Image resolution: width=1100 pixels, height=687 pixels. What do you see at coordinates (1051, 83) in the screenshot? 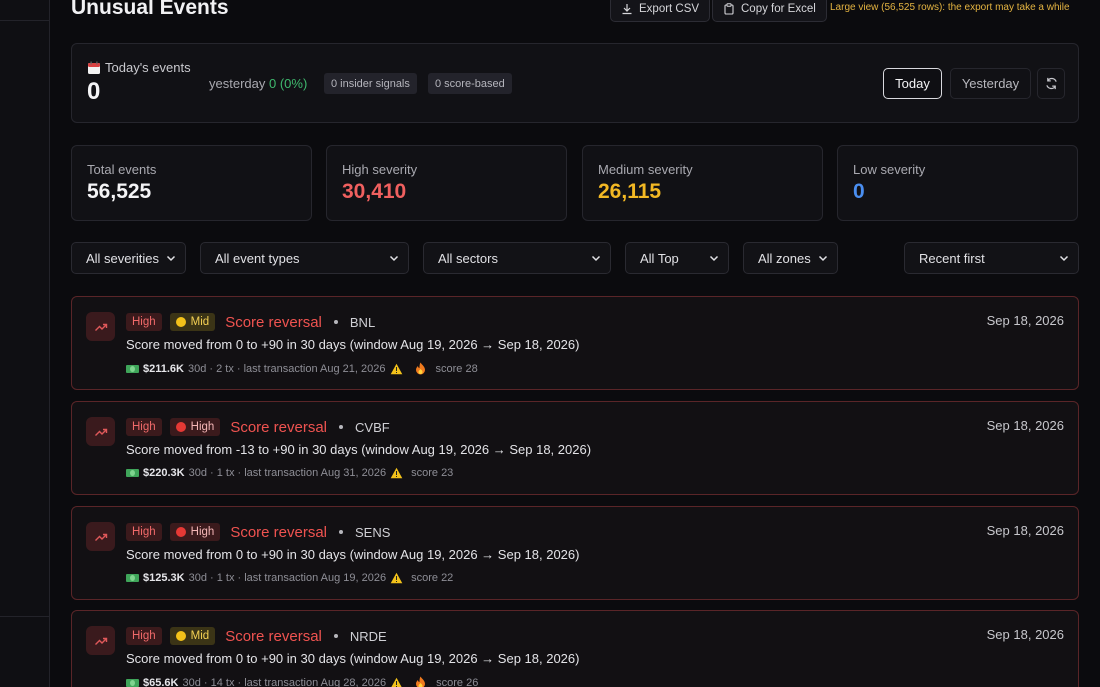
I see `refresh-button` at bounding box center [1051, 83].